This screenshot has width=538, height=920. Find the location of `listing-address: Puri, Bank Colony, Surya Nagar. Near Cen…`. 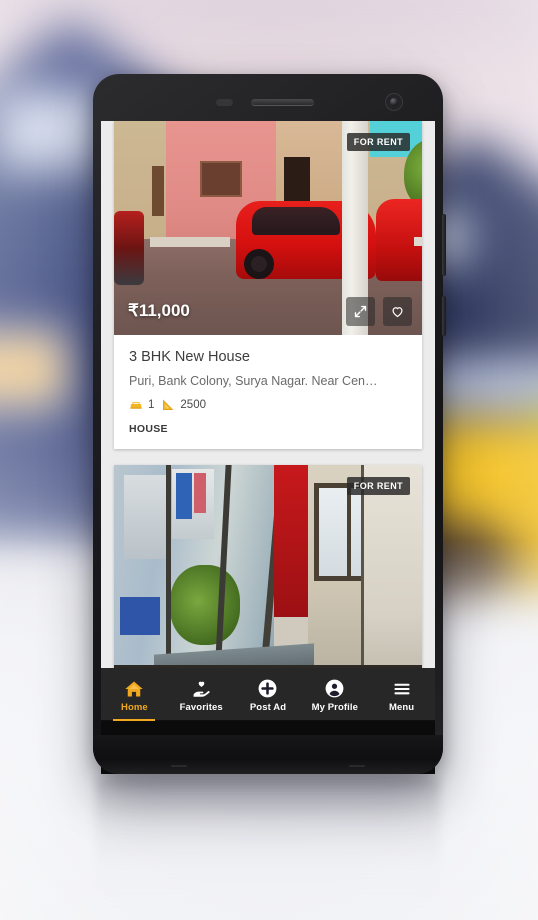

listing-address: Puri, Bank Colony, Surya Nagar. Near Cen… is located at coordinates (253, 380).